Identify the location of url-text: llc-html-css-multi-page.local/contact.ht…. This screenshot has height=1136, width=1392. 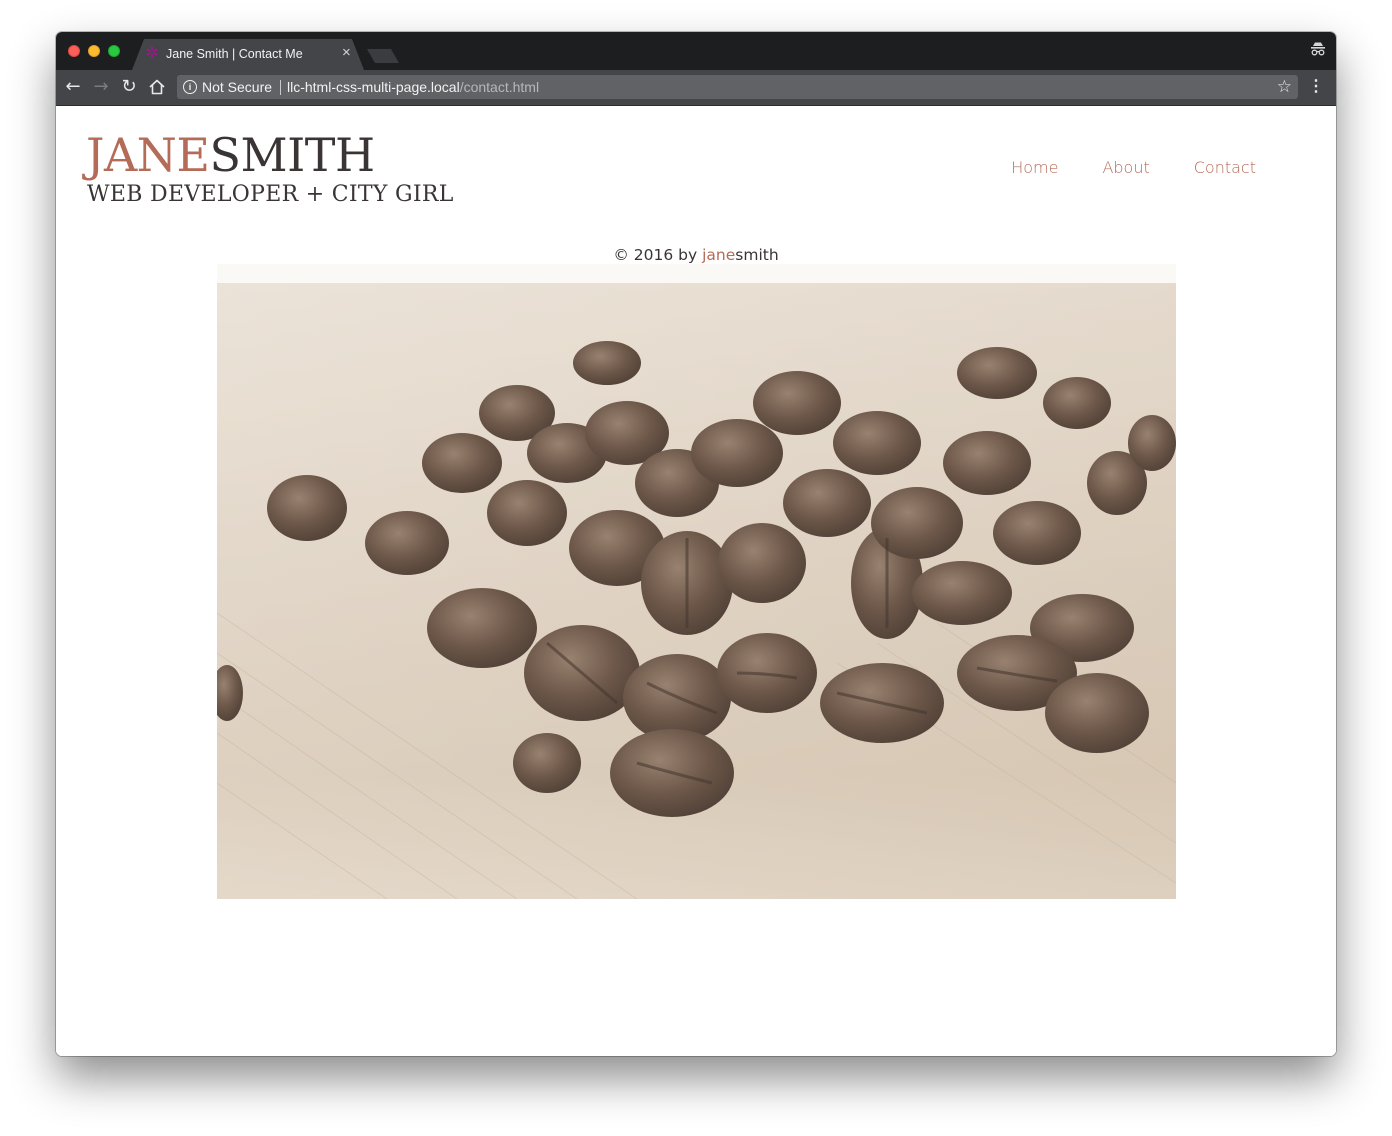
(413, 87).